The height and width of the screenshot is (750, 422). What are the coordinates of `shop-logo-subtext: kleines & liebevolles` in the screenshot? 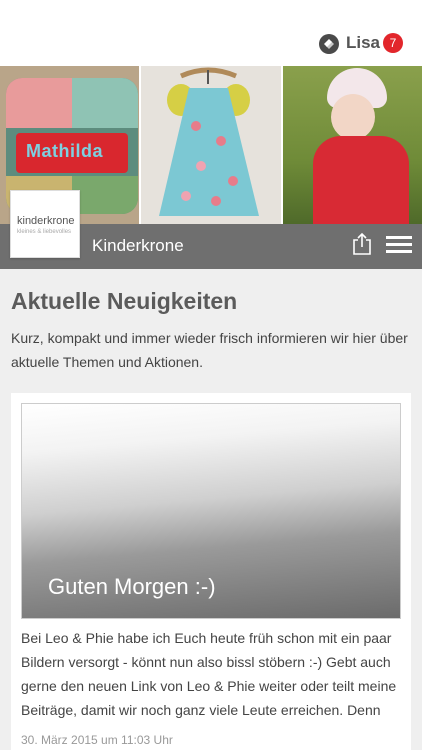 It's located at (44, 232).